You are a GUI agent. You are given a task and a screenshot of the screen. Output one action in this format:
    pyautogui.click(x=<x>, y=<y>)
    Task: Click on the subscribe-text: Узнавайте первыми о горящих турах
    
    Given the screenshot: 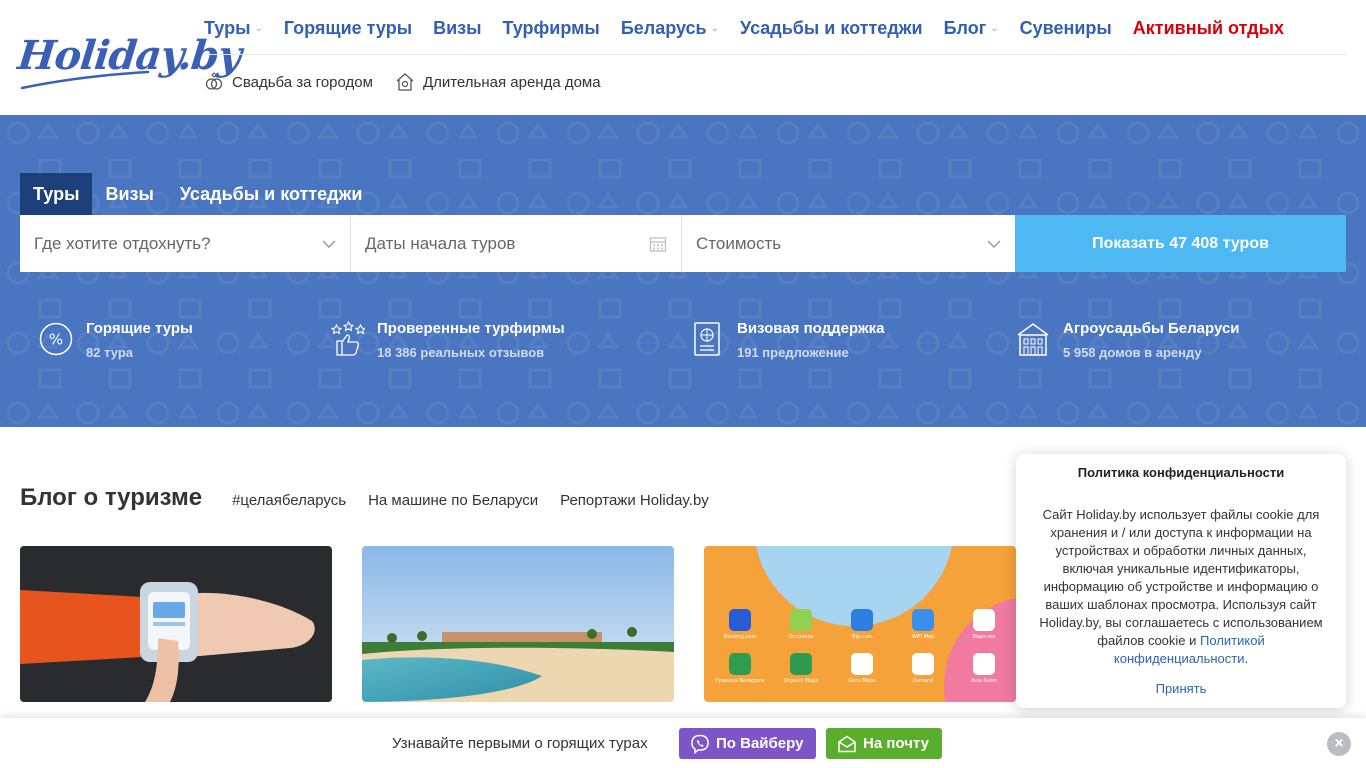 What is the action you would take?
    pyautogui.click(x=520, y=743)
    